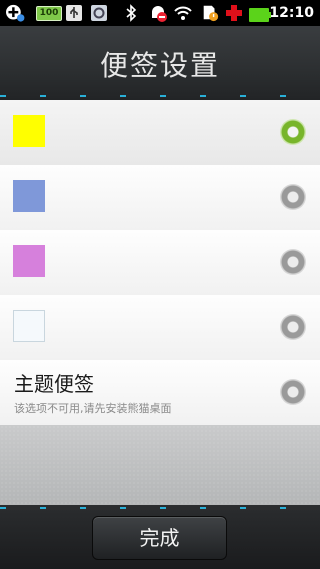  I want to click on note-color-option-yellow, so click(160, 133).